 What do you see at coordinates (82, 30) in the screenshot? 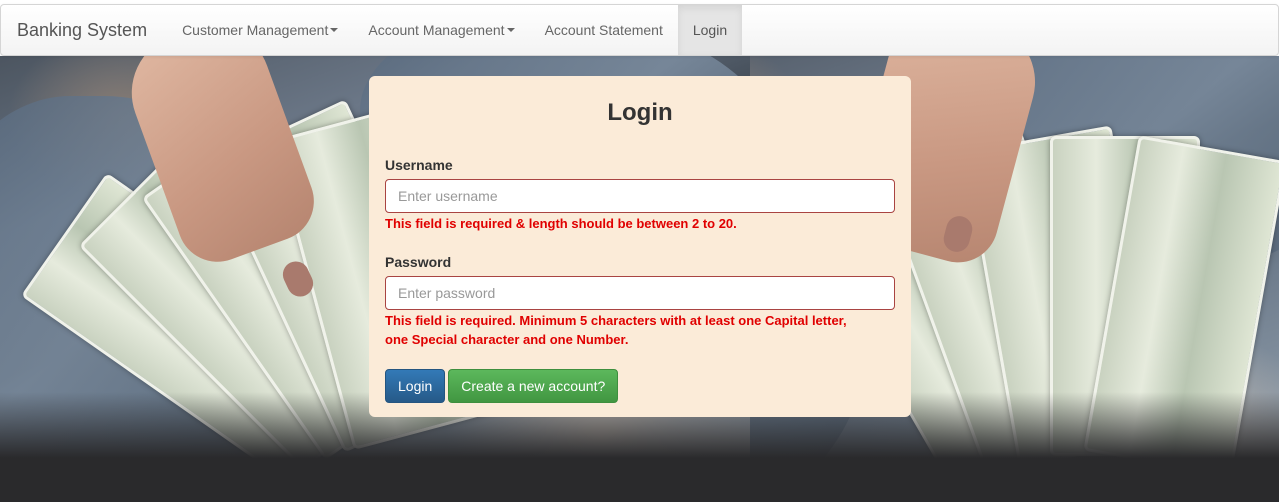
I see `brand-link: Banking System` at bounding box center [82, 30].